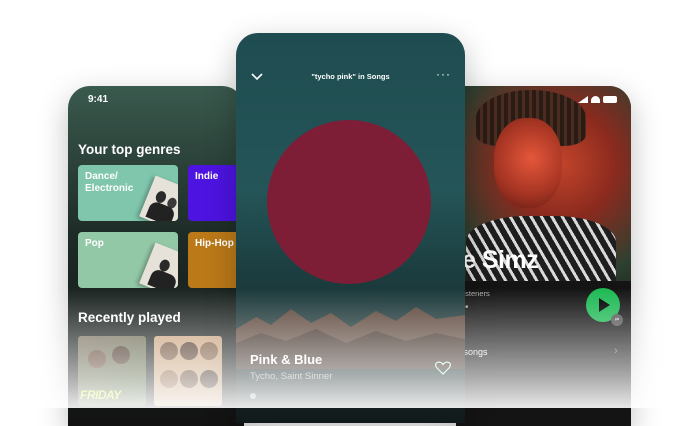 This screenshot has width=673, height=426. Describe the element at coordinates (94, 243) in the screenshot. I see `genre-label: Pop` at that location.